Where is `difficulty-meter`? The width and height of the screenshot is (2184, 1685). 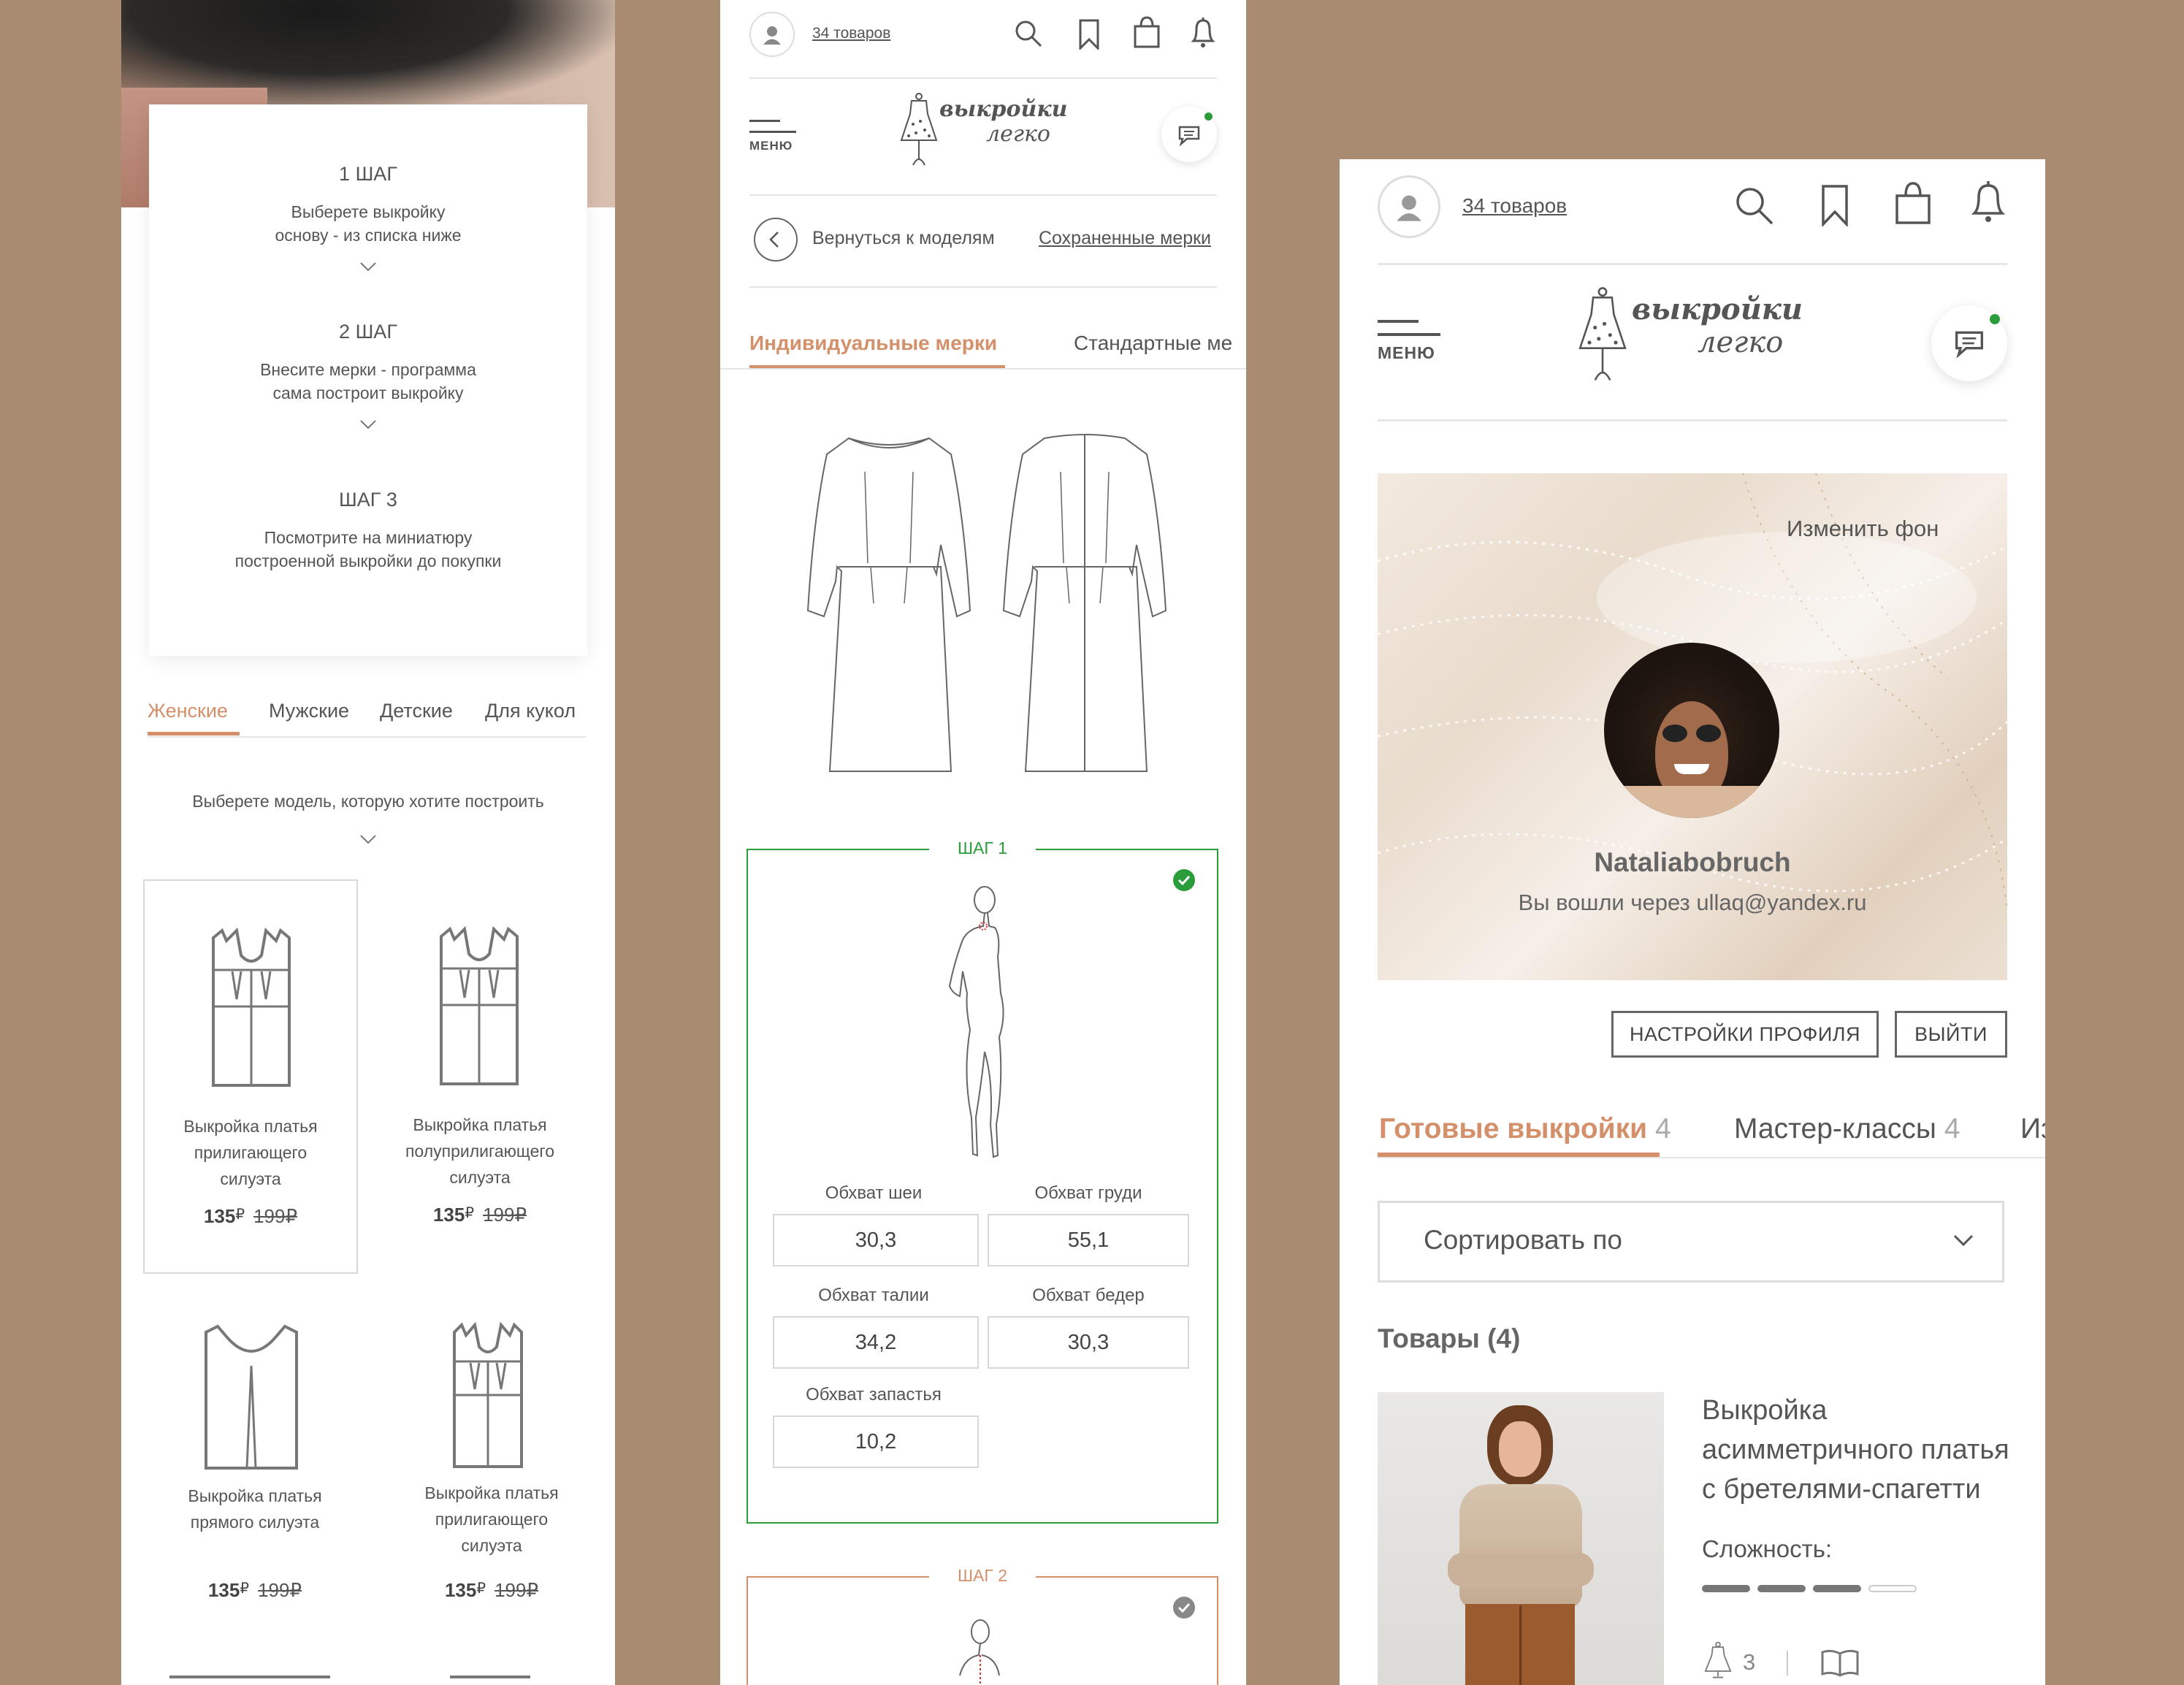 difficulty-meter is located at coordinates (1810, 1588).